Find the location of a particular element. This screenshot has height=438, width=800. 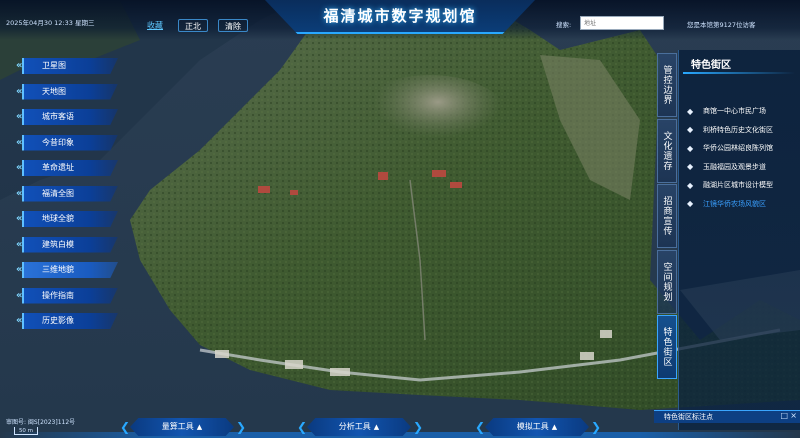

search-input is located at coordinates (622, 23).